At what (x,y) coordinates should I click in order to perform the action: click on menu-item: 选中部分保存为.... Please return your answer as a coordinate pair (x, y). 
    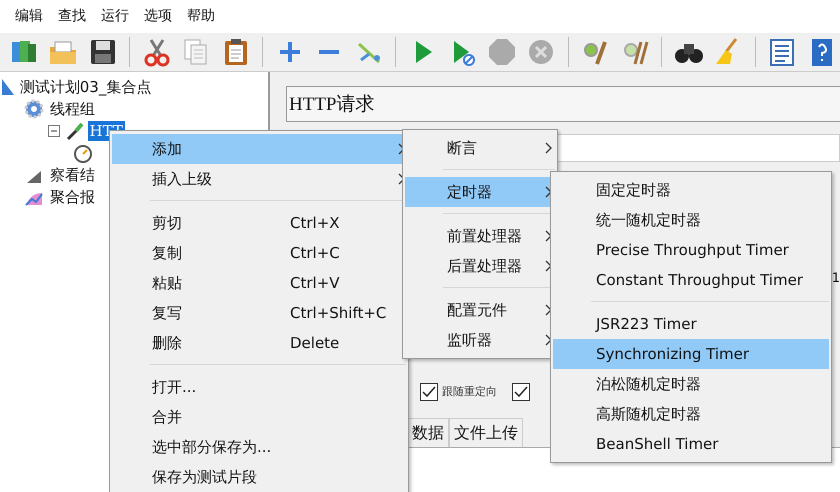
    Looking at the image, I should click on (259, 447).